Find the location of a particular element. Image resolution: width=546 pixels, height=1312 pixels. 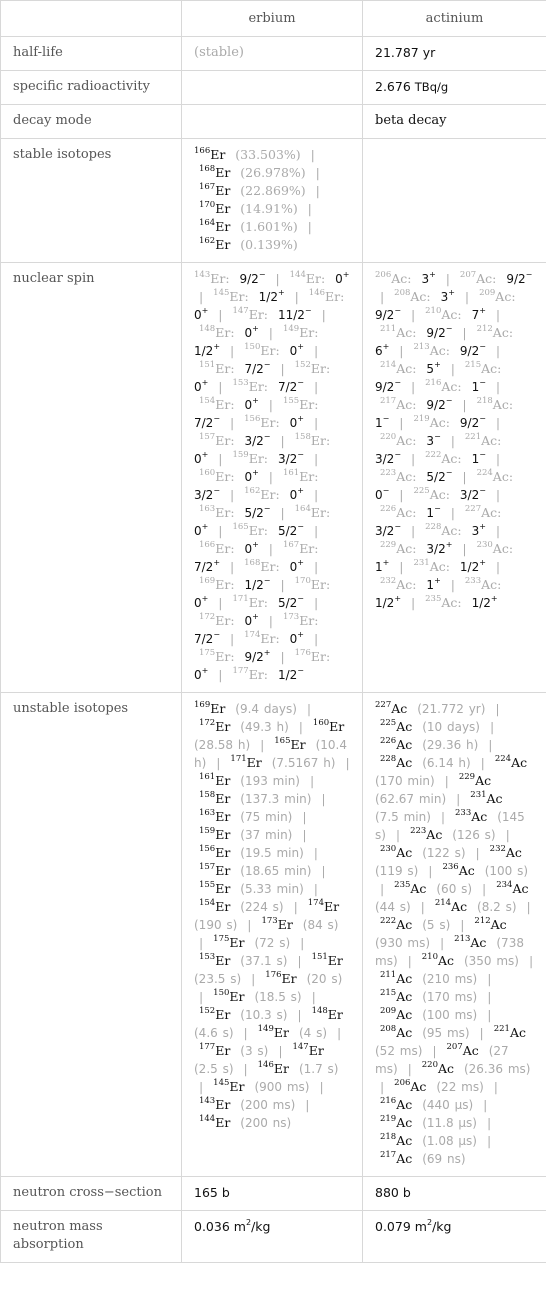

mass-number: 225 is located at coordinates (421, 491).